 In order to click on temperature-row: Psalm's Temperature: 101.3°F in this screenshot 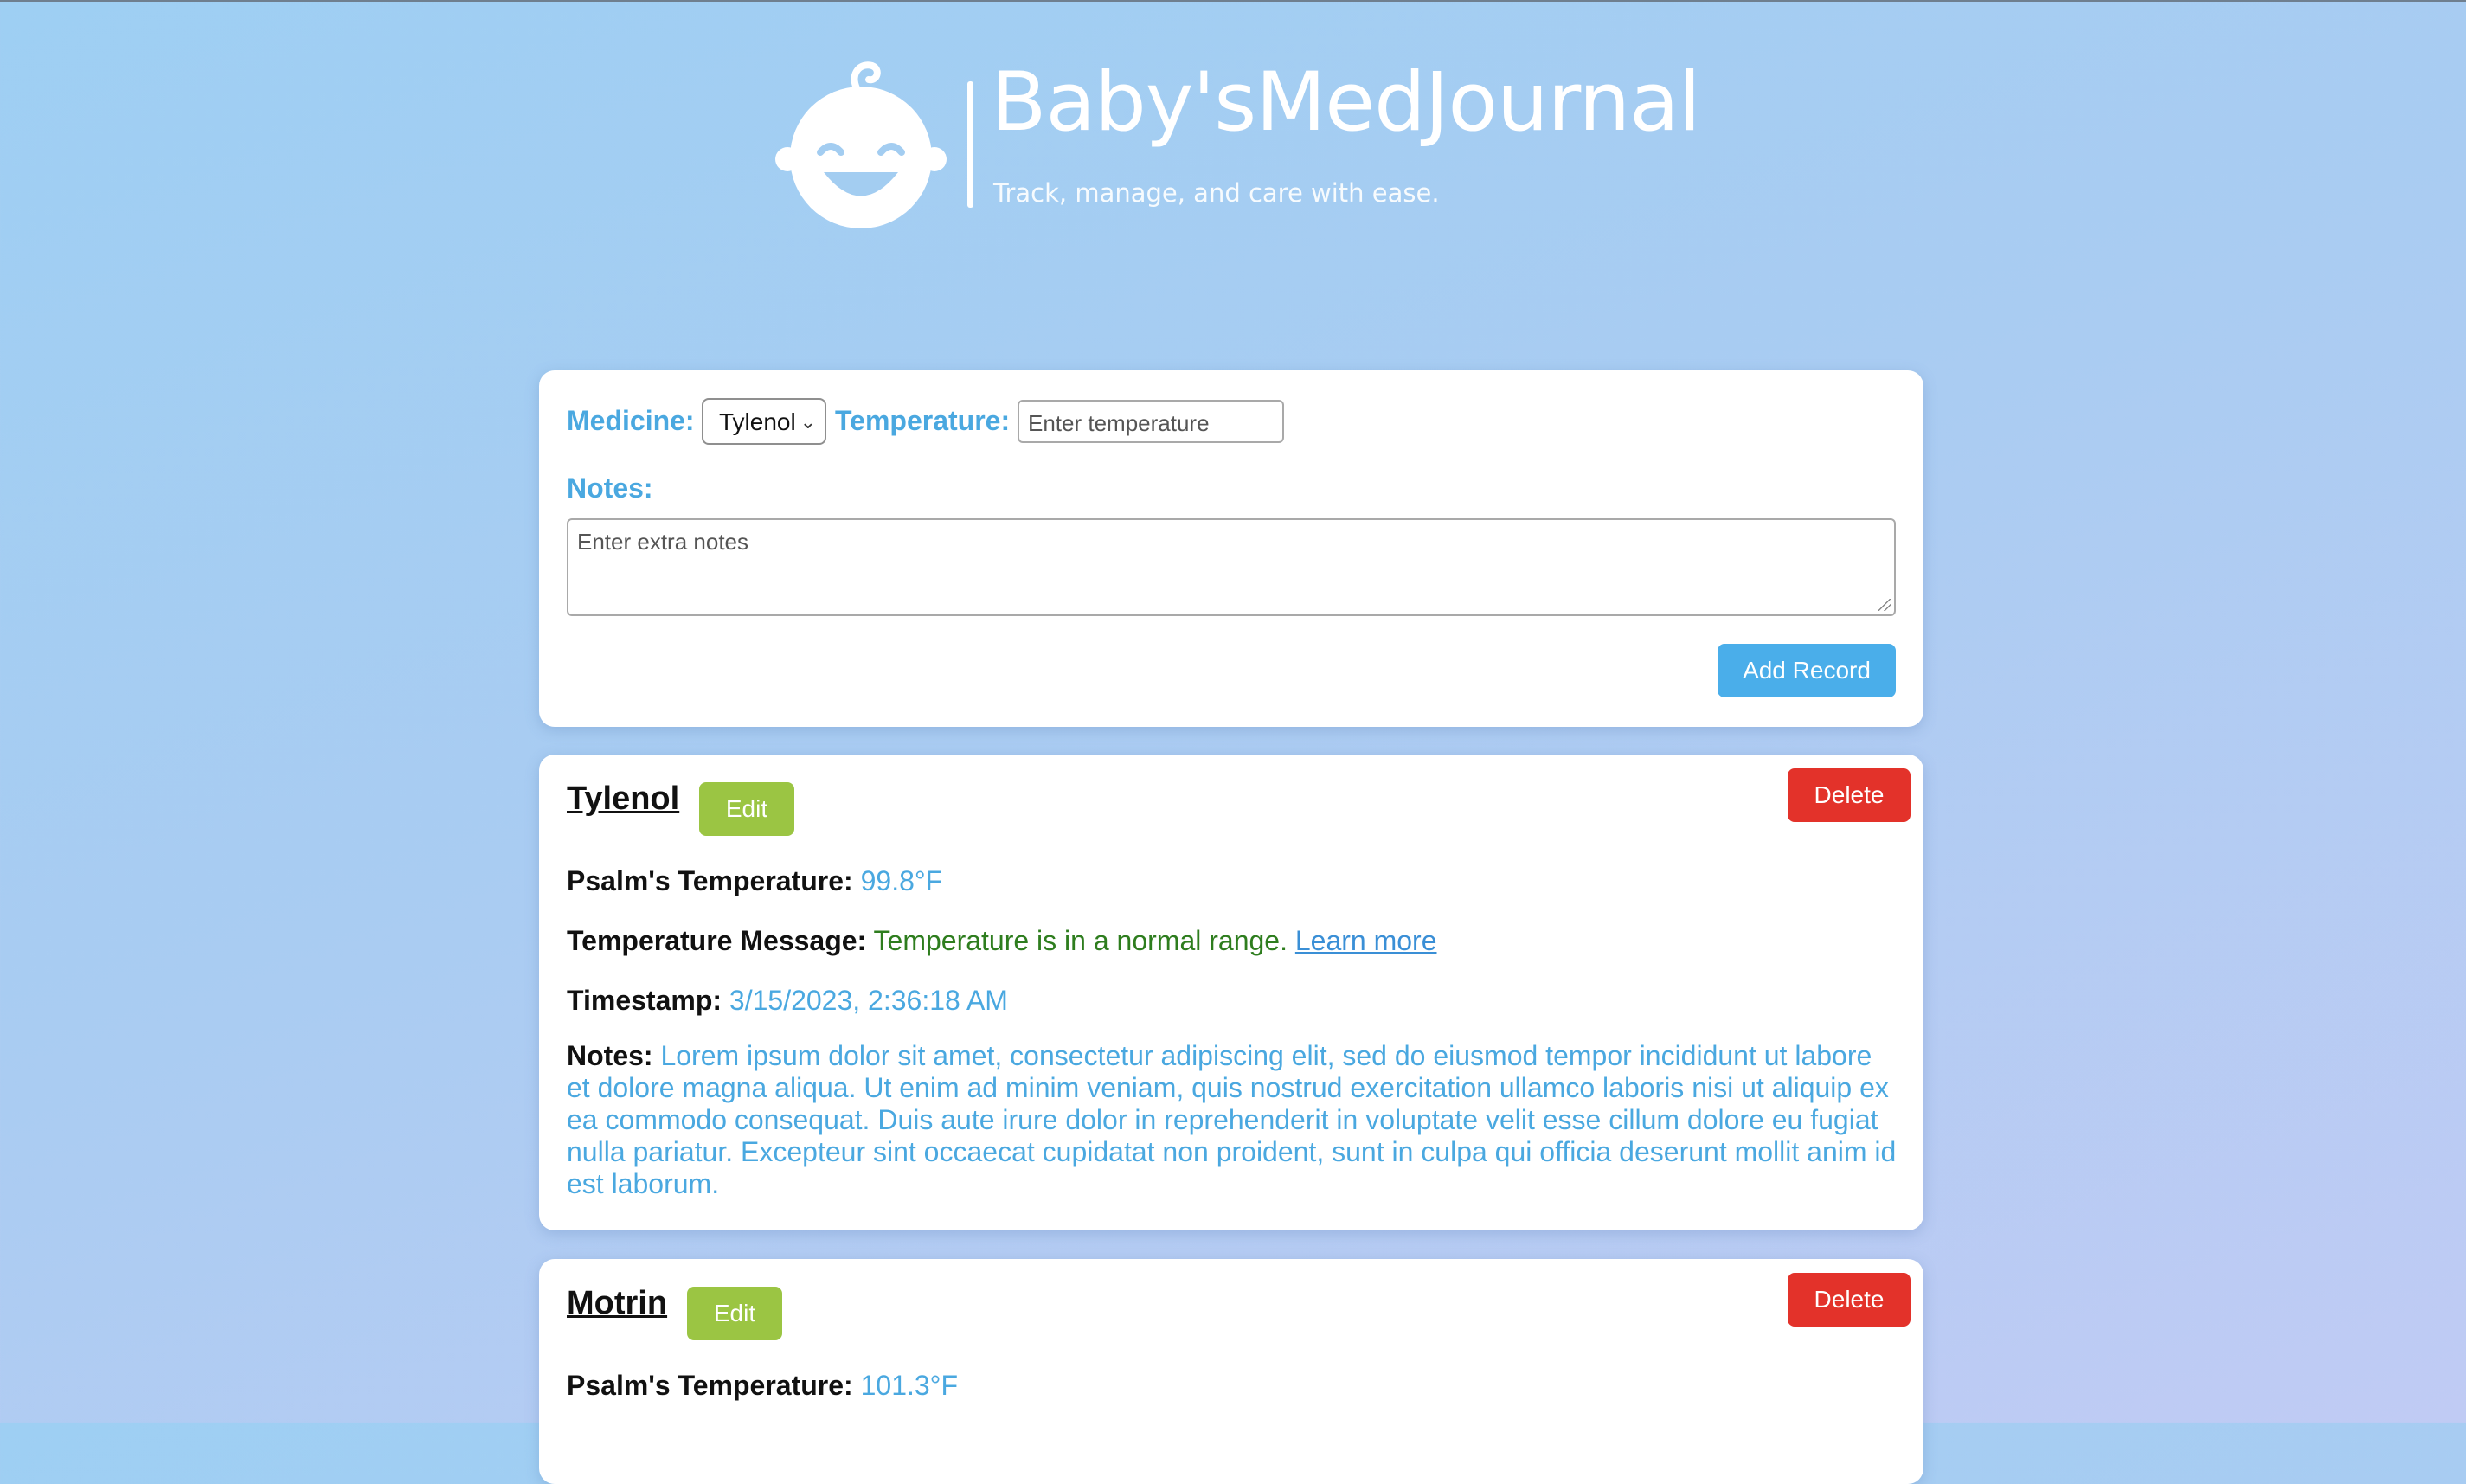, I will do `click(762, 1386)`.